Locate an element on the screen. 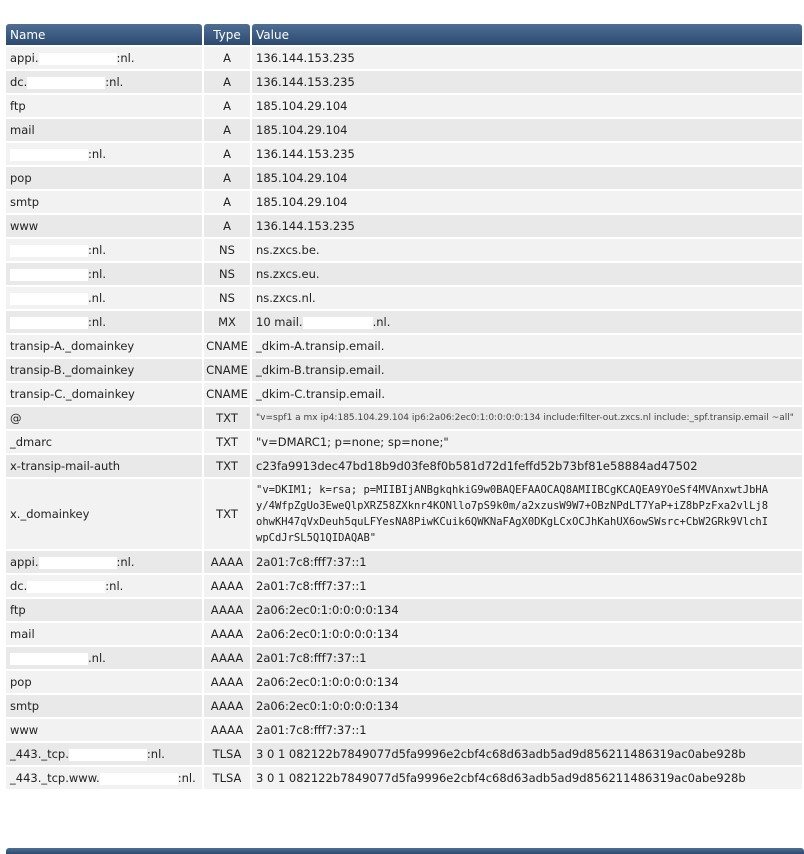  record-value: _dkim-C.transip.email. is located at coordinates (527, 394).